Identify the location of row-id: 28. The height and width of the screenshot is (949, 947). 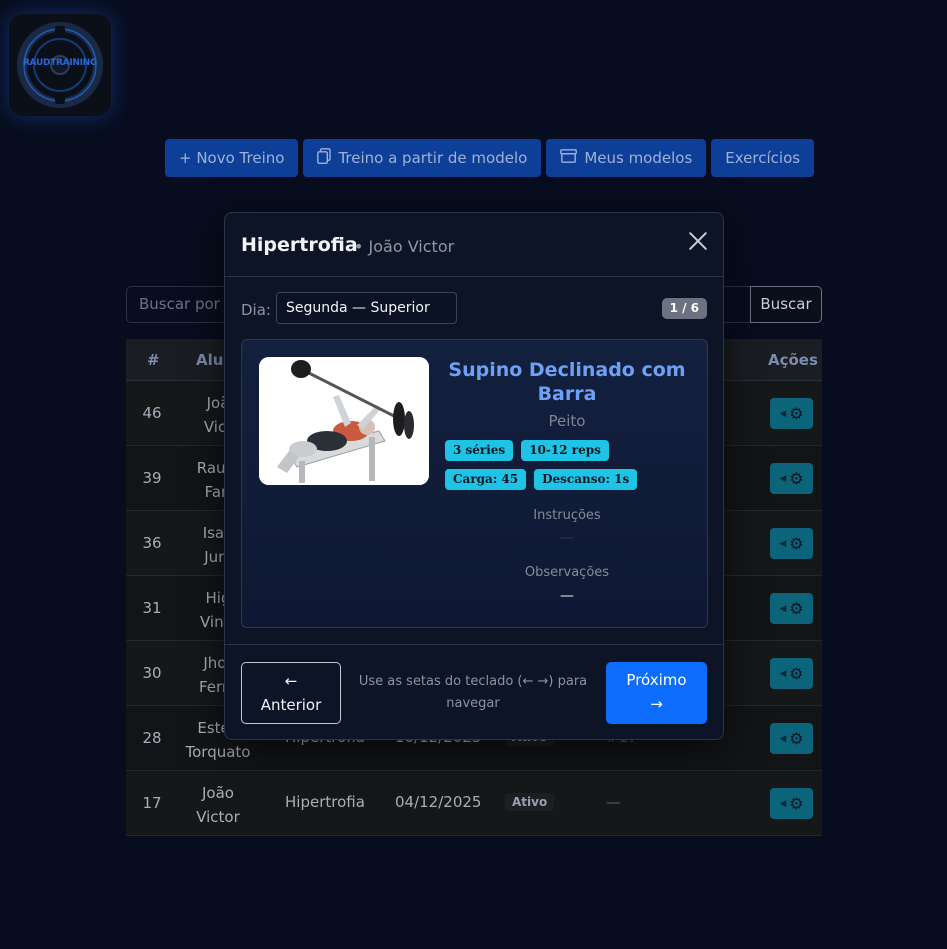
(152, 738).